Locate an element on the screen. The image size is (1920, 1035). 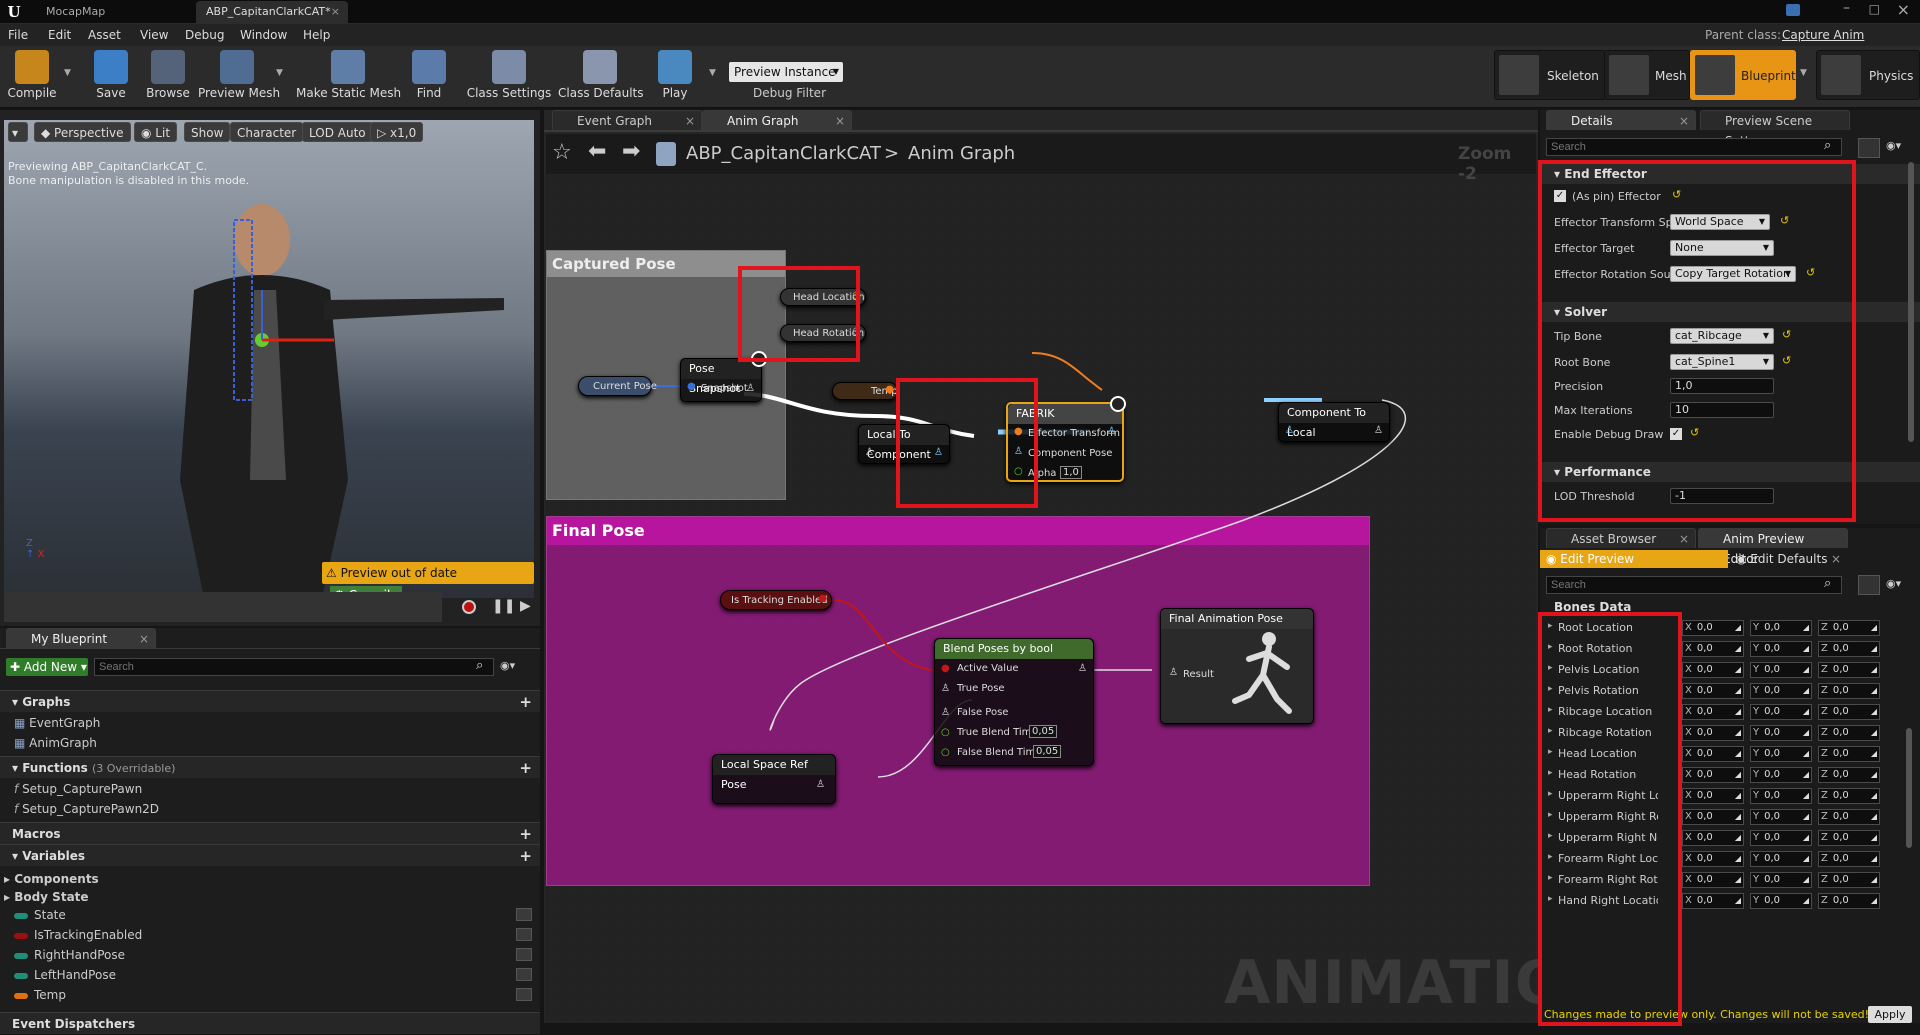
my-blueprint-search-input is located at coordinates (294, 667).